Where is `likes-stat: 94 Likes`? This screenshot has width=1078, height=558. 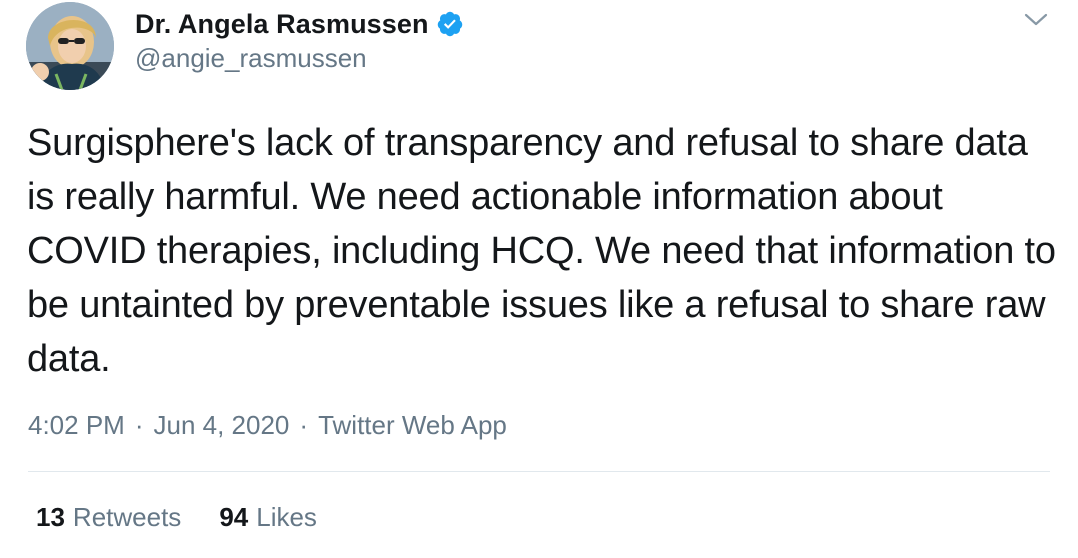 likes-stat: 94 Likes is located at coordinates (268, 517).